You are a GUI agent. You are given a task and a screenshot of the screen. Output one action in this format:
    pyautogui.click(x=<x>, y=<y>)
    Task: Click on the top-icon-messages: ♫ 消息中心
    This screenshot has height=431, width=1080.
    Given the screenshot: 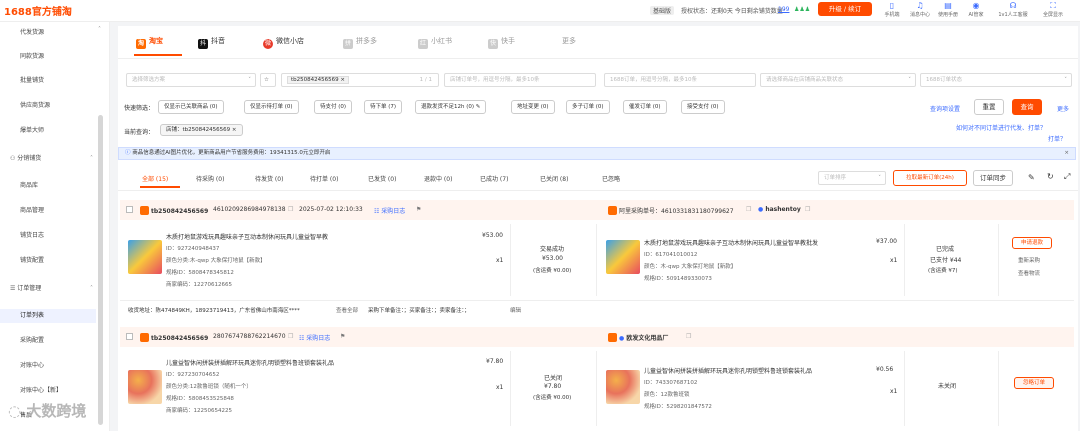 What is the action you would take?
    pyautogui.click(x=920, y=9)
    